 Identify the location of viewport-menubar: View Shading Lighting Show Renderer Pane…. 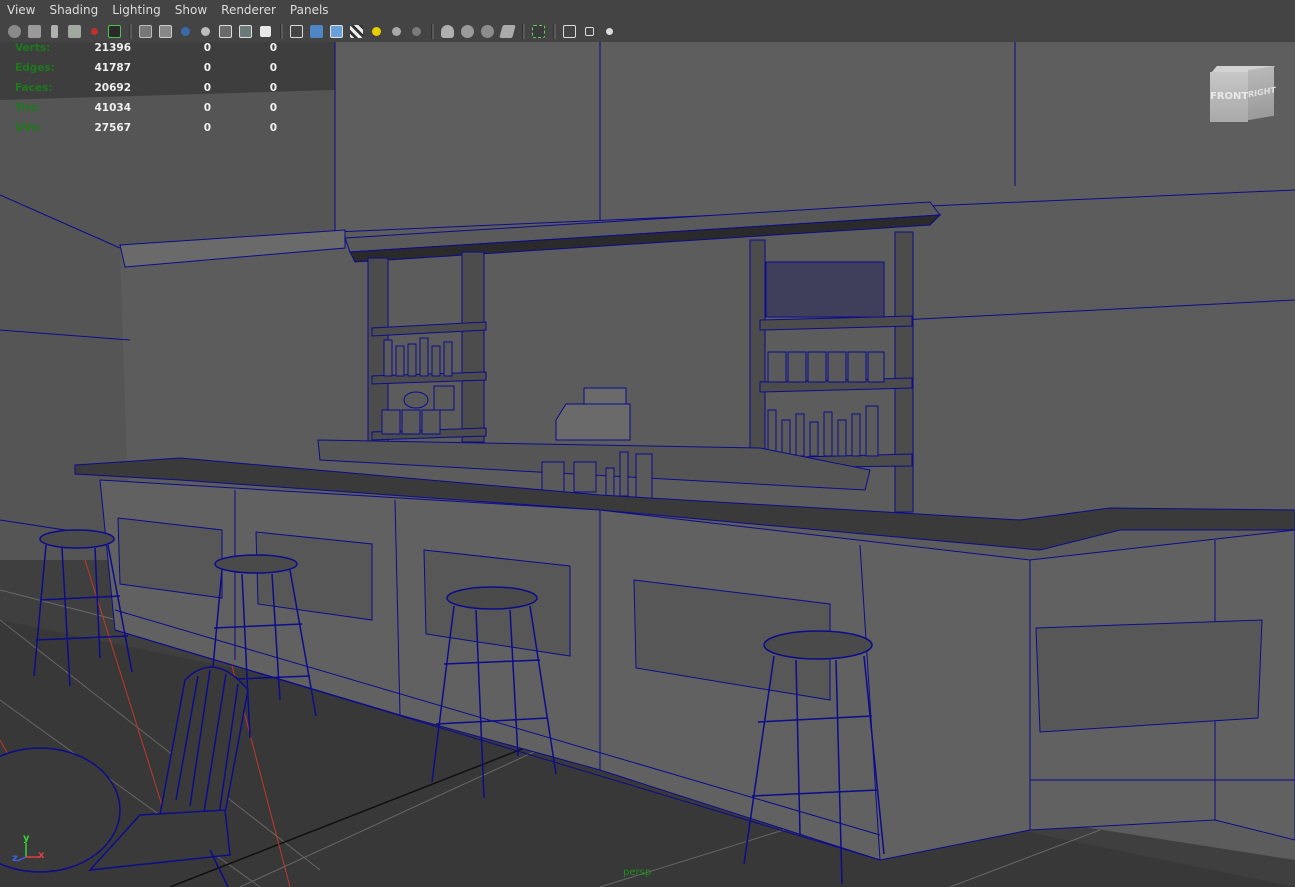
(647, 10).